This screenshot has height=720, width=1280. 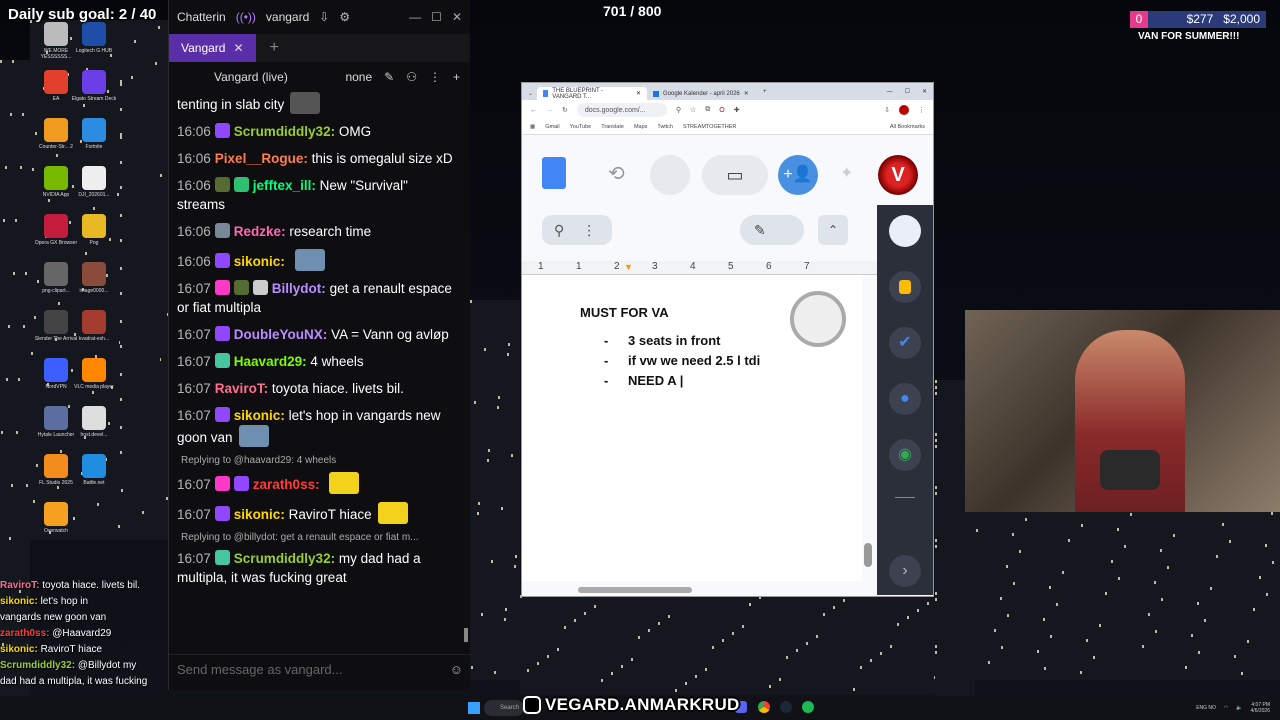 I want to click on desktop-icon: Overwatch, so click(x=56, y=518).